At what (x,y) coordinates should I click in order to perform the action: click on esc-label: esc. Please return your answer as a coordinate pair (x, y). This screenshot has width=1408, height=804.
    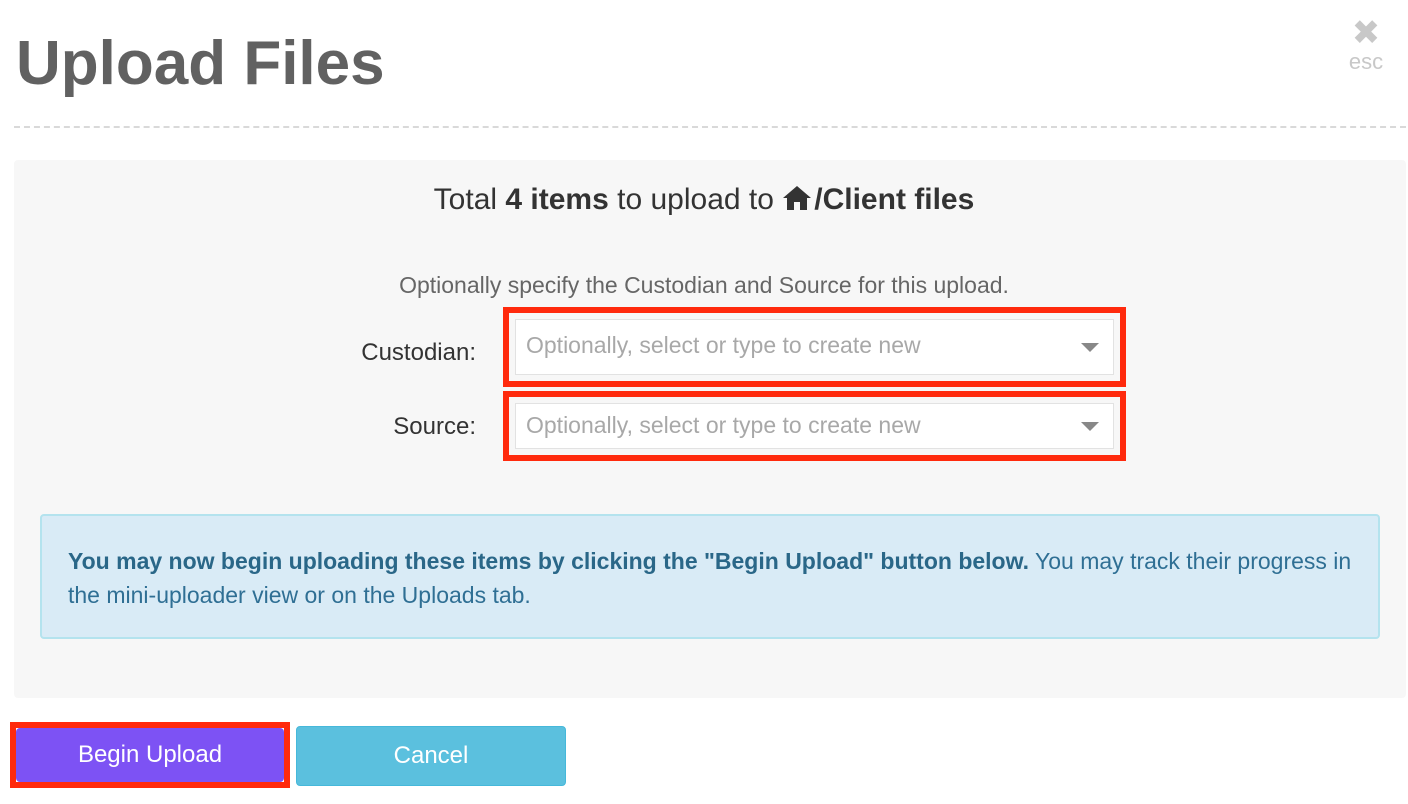
    Looking at the image, I should click on (1366, 61).